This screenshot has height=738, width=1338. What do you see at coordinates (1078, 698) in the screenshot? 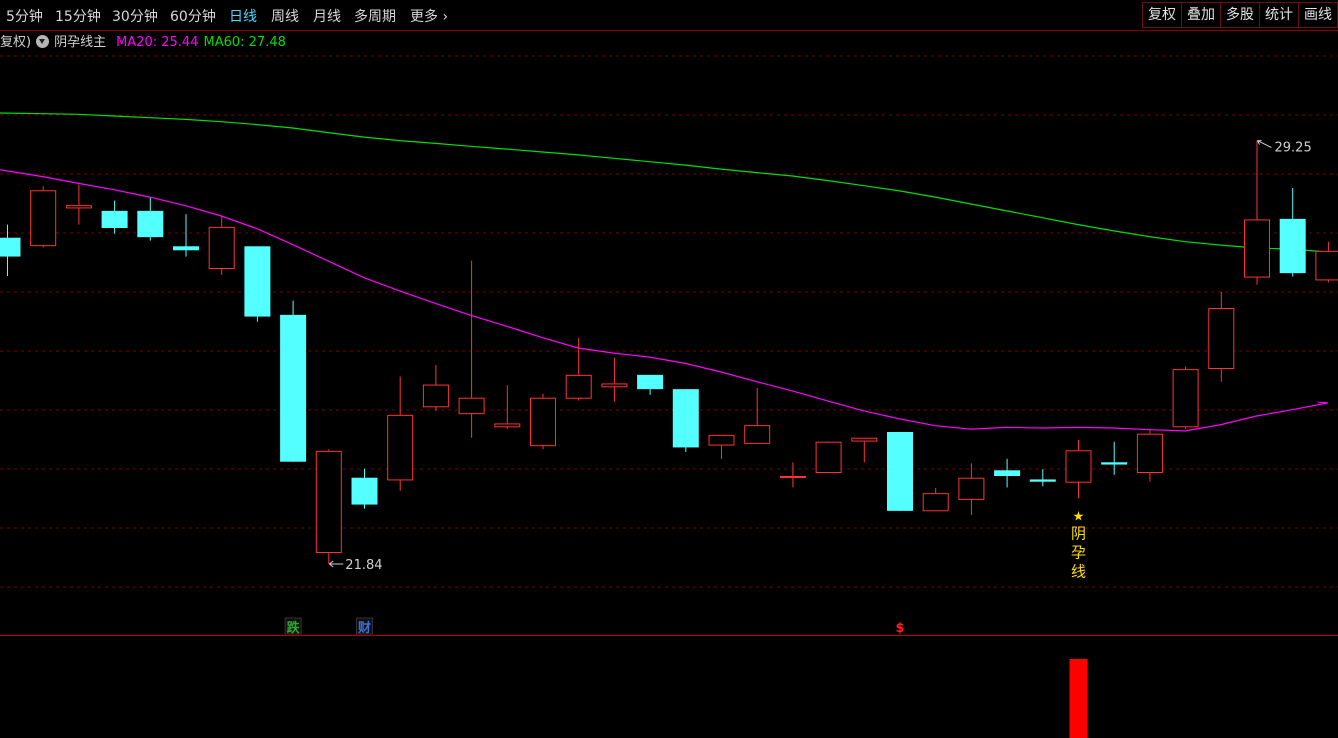
I see `signal-volume-bar` at bounding box center [1078, 698].